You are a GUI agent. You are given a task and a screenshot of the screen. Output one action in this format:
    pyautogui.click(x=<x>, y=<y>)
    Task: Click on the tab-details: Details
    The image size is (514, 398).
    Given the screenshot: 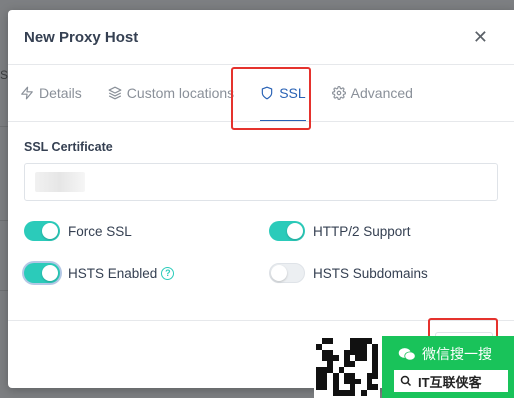 What is the action you would take?
    pyautogui.click(x=51, y=93)
    